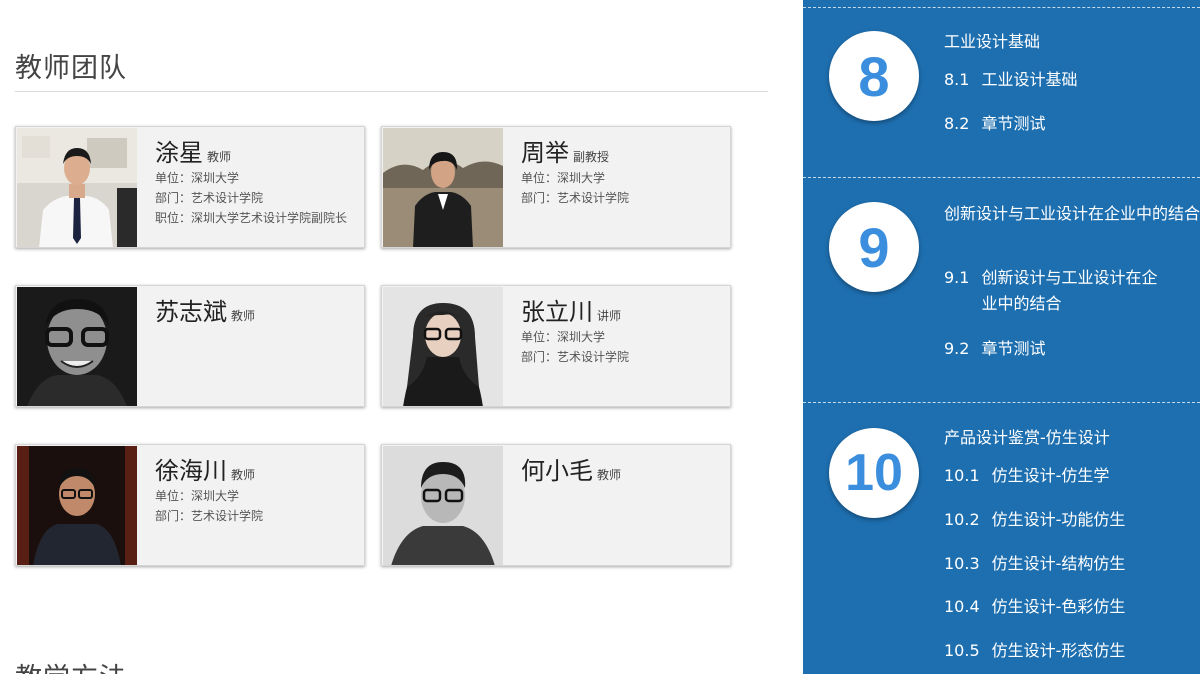  Describe the element at coordinates (179, 153) in the screenshot. I see `teacher-name: 涂星` at that location.